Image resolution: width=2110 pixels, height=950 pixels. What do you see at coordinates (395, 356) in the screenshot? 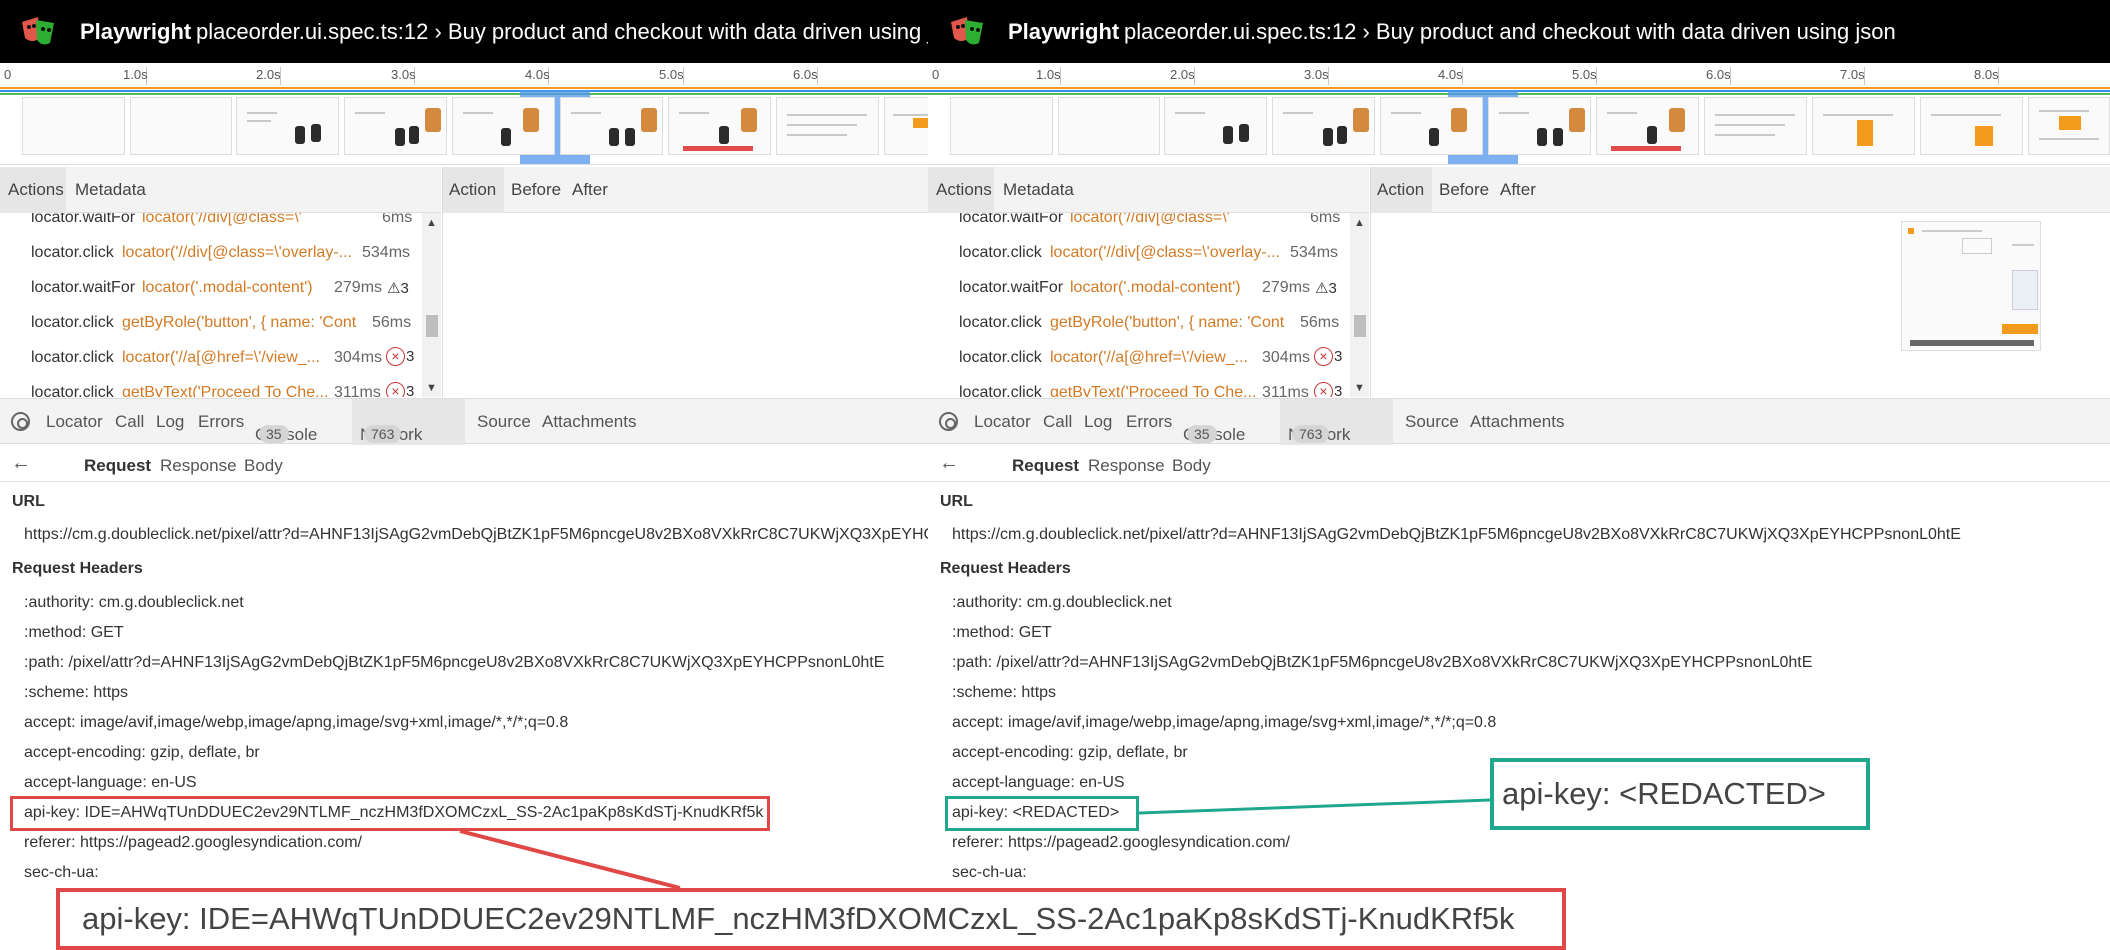
I see `error-icon: ×` at bounding box center [395, 356].